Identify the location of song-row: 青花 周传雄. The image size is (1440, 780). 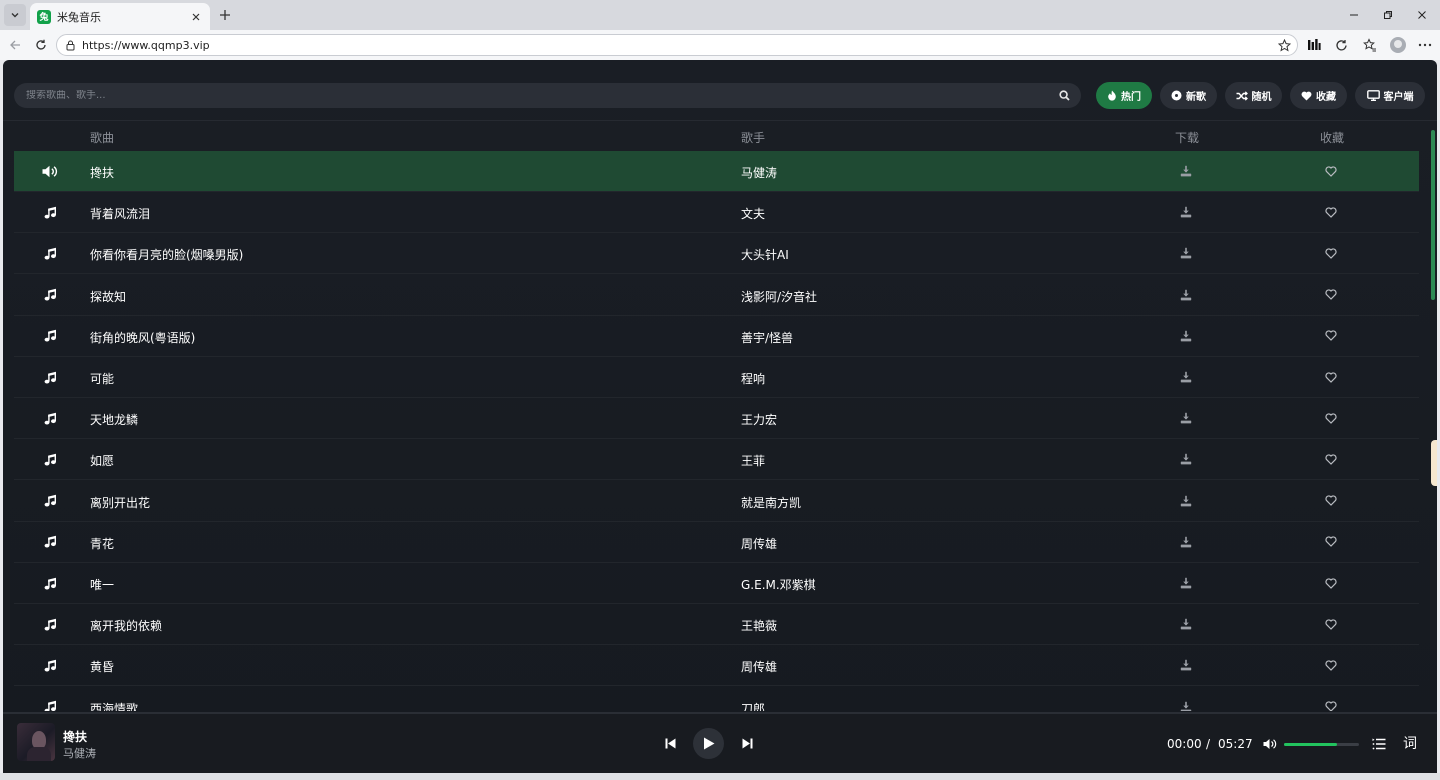
(716, 542).